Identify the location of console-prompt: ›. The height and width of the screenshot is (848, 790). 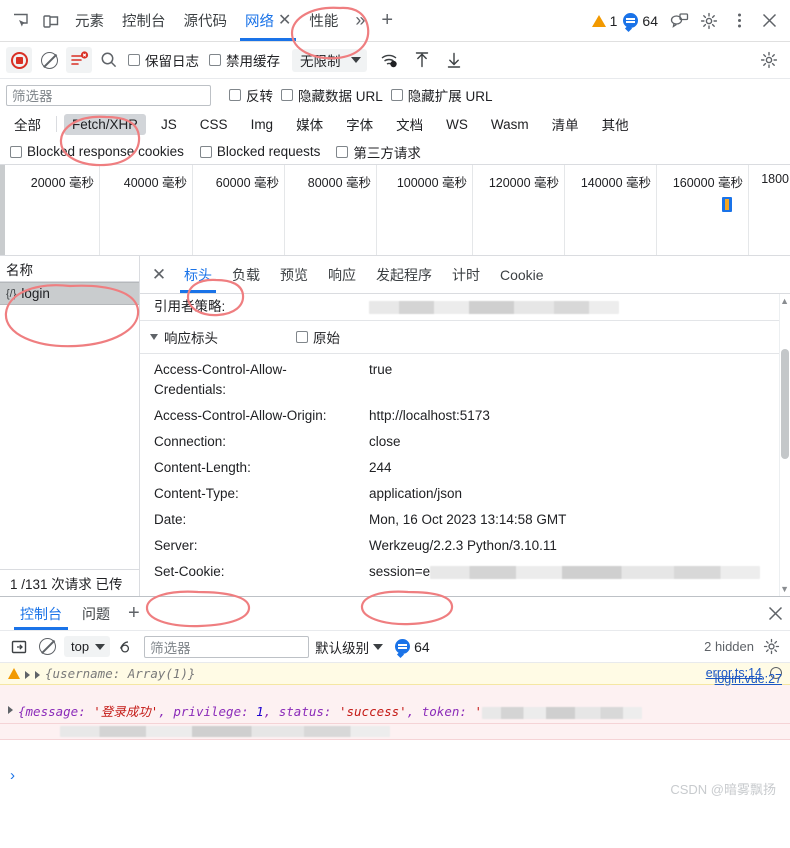
(12, 775).